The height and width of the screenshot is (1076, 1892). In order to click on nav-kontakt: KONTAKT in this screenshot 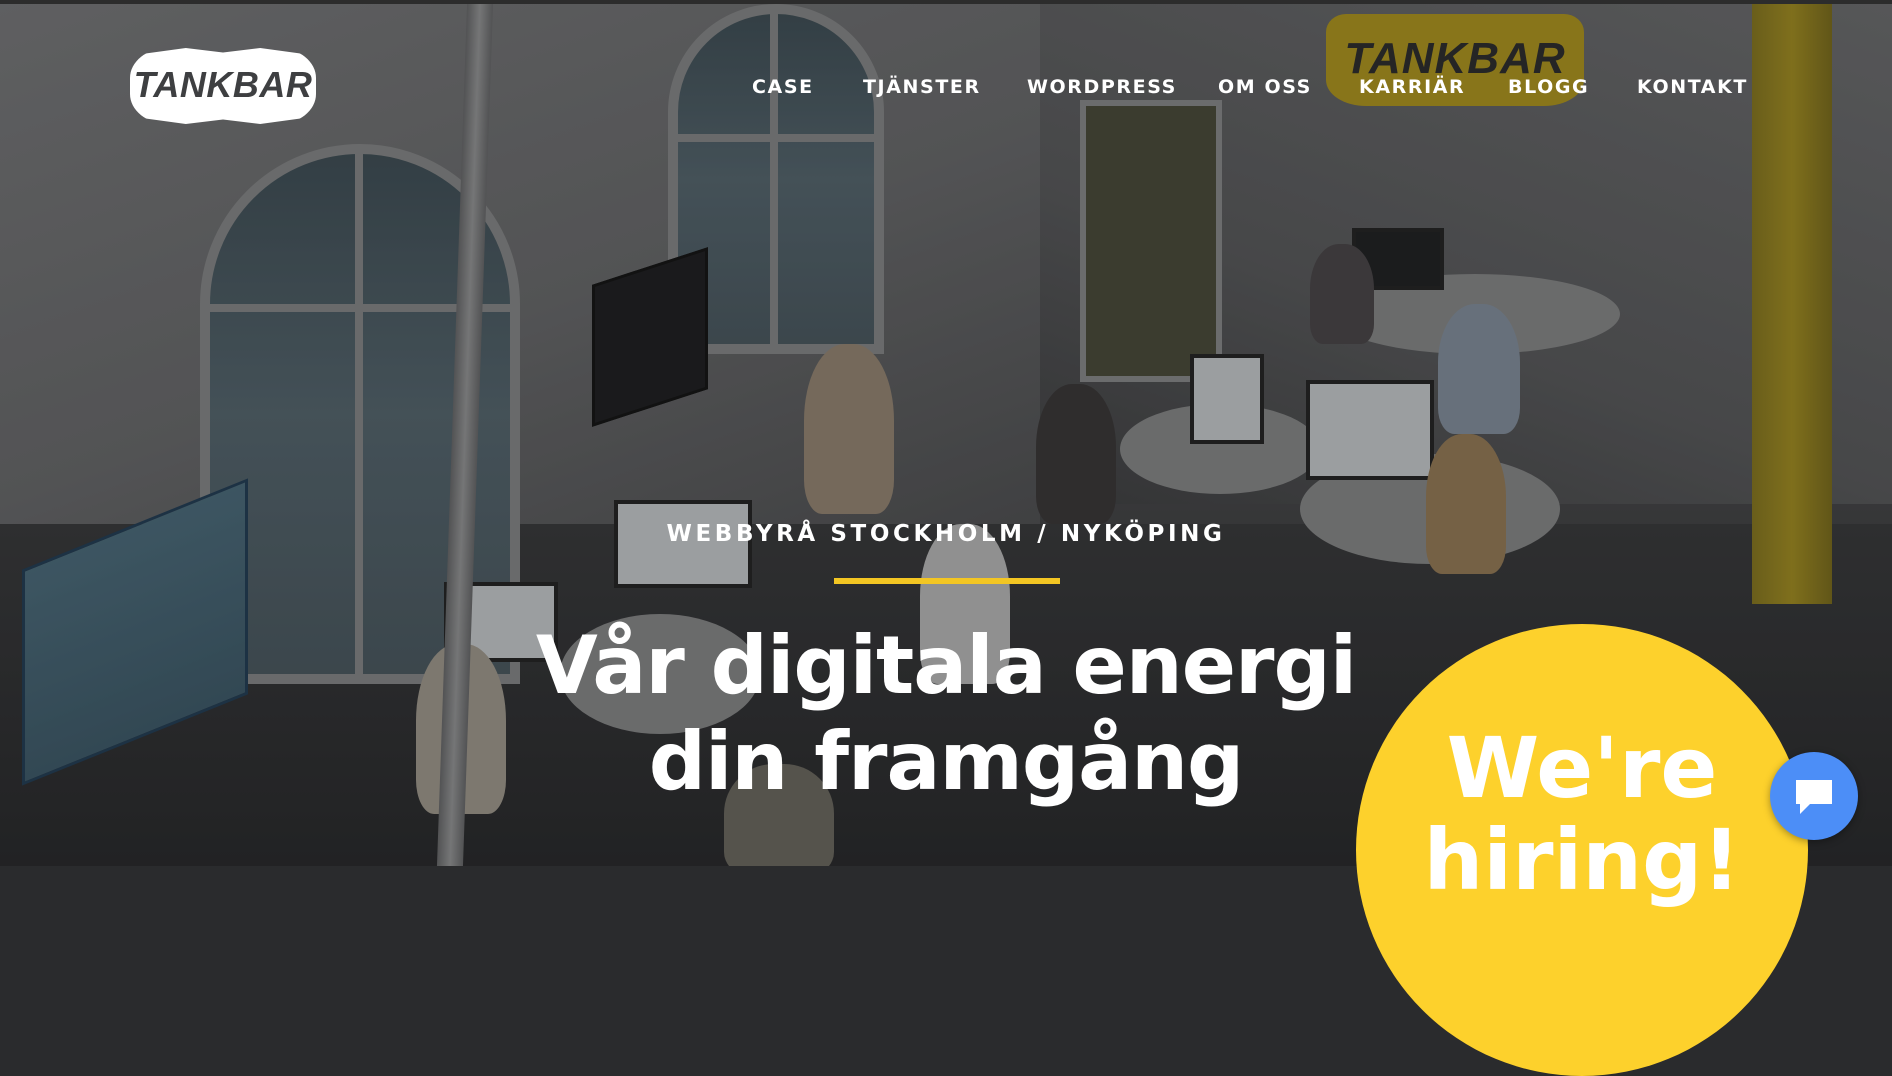, I will do `click(1692, 87)`.